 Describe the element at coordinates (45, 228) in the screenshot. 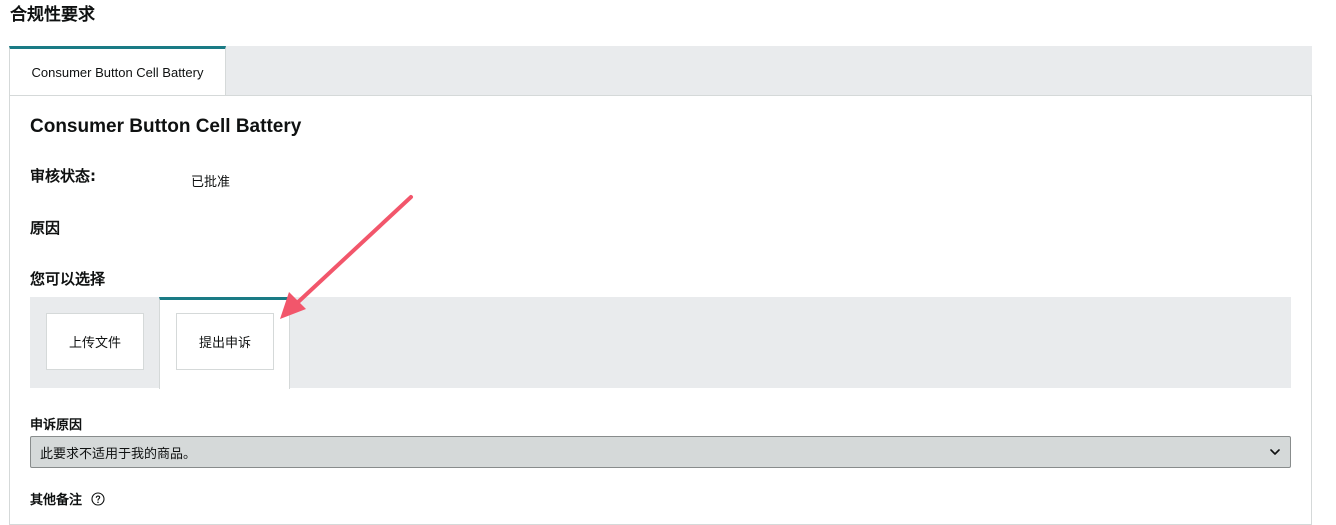

I see `reason-label: 原因` at that location.